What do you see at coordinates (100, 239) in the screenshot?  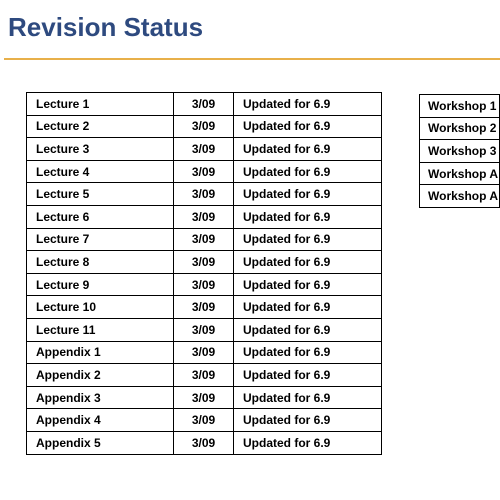 I see `item-name: Lecture 7` at bounding box center [100, 239].